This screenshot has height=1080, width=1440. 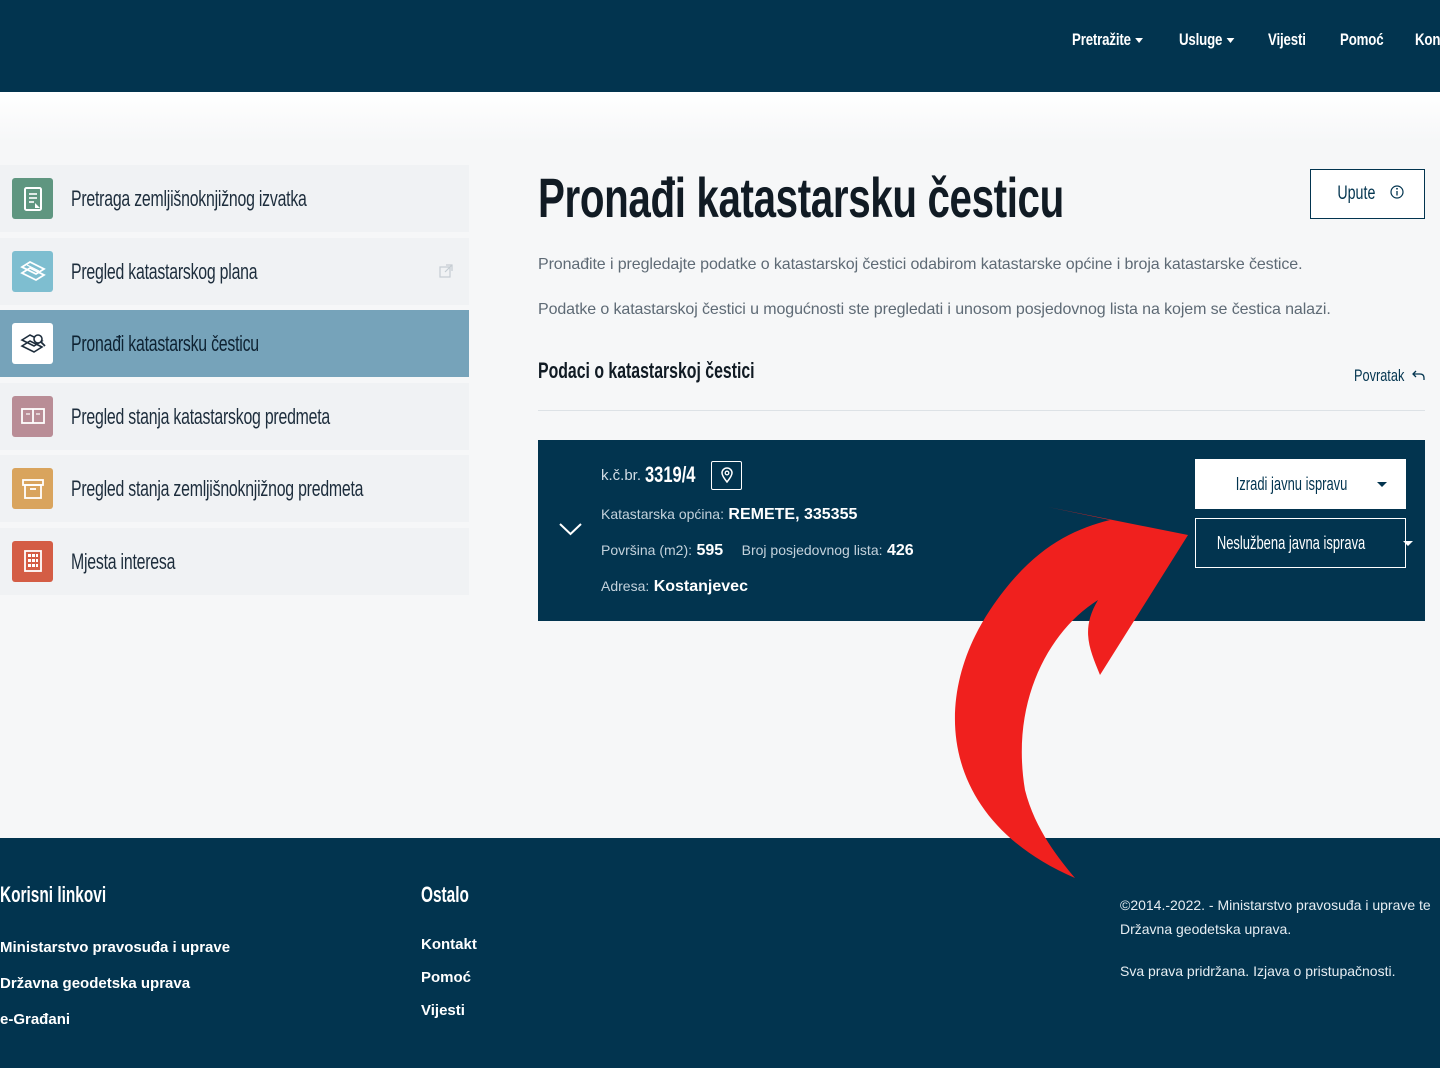 I want to click on municipality-label: Katastarska općina:, so click(x=662, y=514).